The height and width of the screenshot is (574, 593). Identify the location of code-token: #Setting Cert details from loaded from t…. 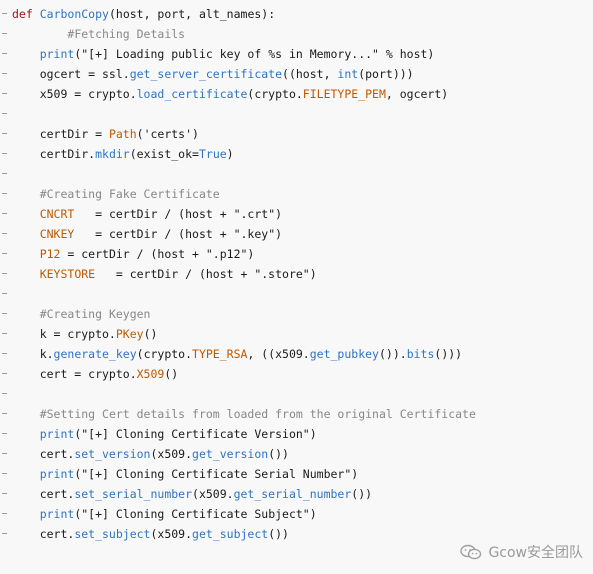
(257, 414).